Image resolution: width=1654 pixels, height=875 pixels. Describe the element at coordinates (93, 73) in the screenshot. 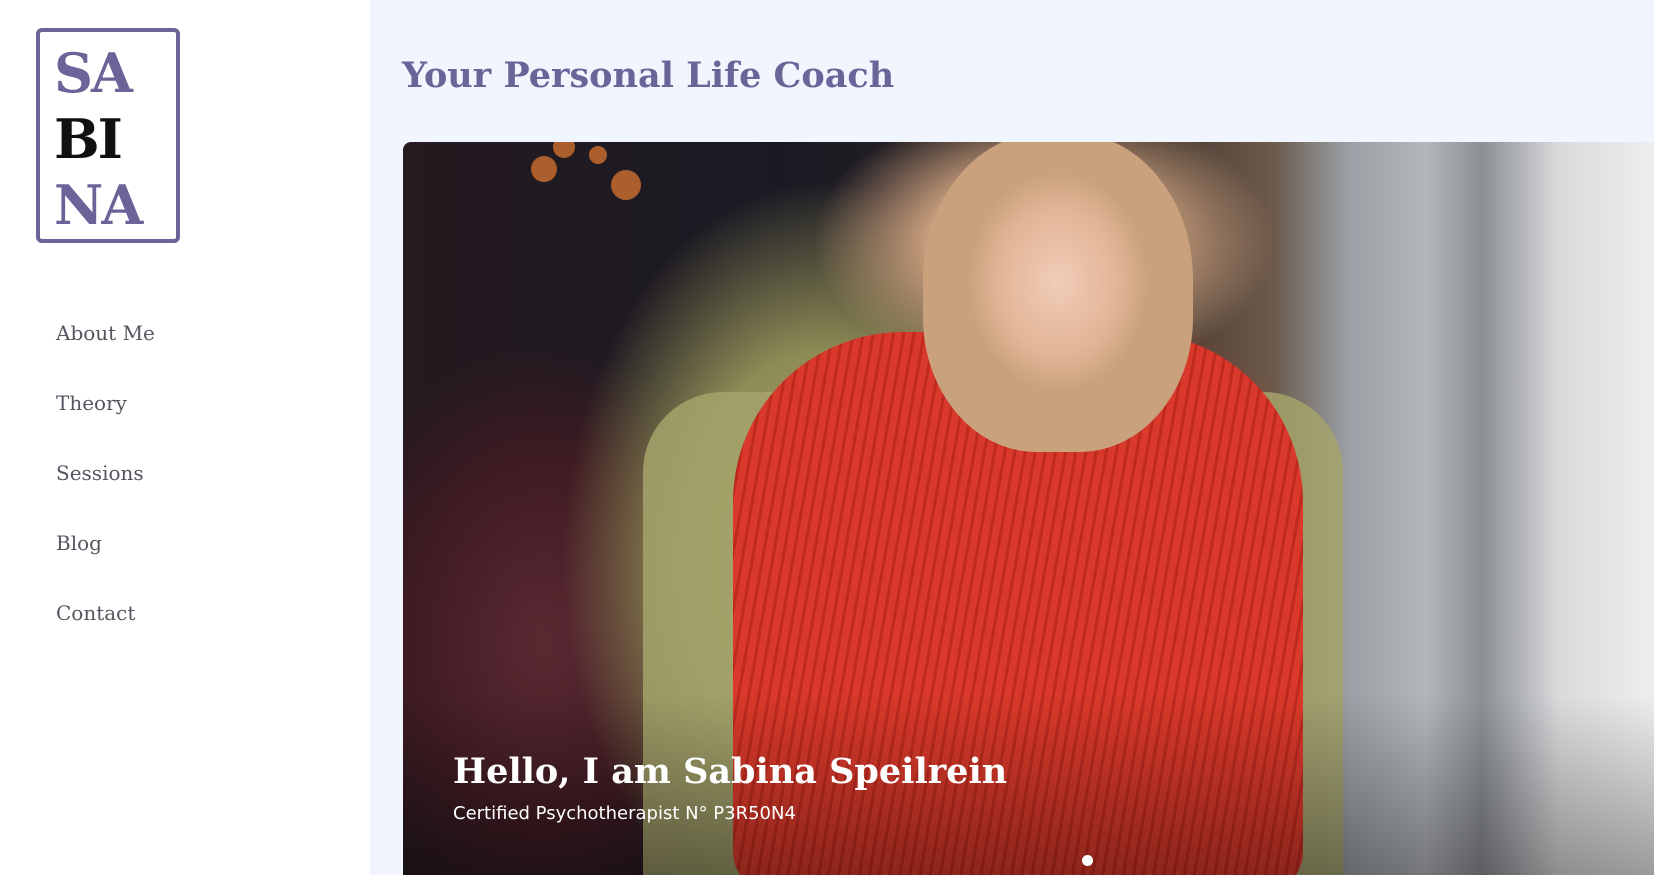

I see `logo-line-1: SA` at that location.